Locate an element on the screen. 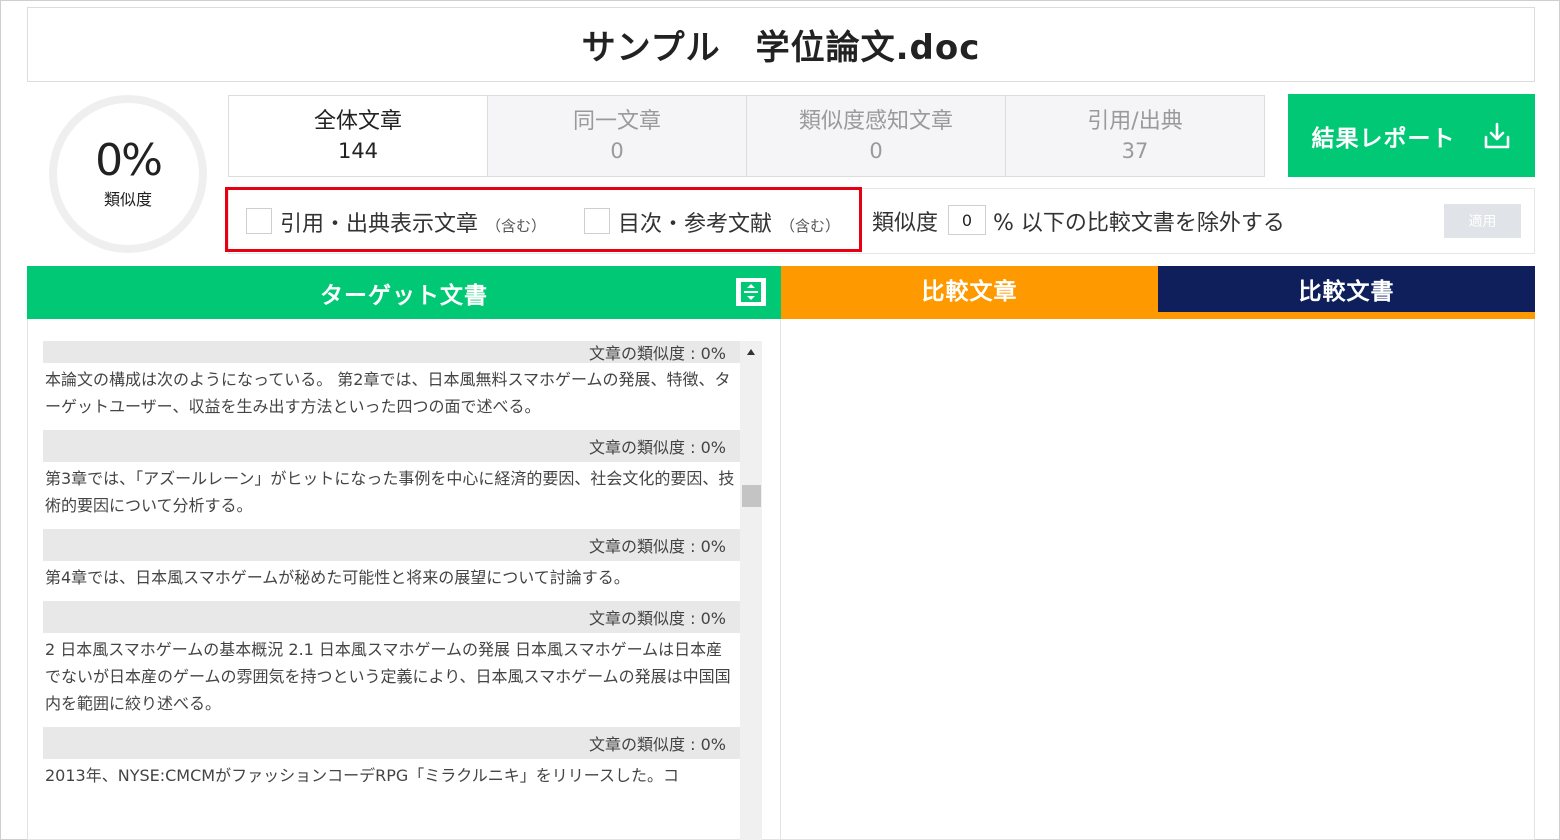 This screenshot has width=1560, height=840. stat-value: 37 is located at coordinates (1135, 151).